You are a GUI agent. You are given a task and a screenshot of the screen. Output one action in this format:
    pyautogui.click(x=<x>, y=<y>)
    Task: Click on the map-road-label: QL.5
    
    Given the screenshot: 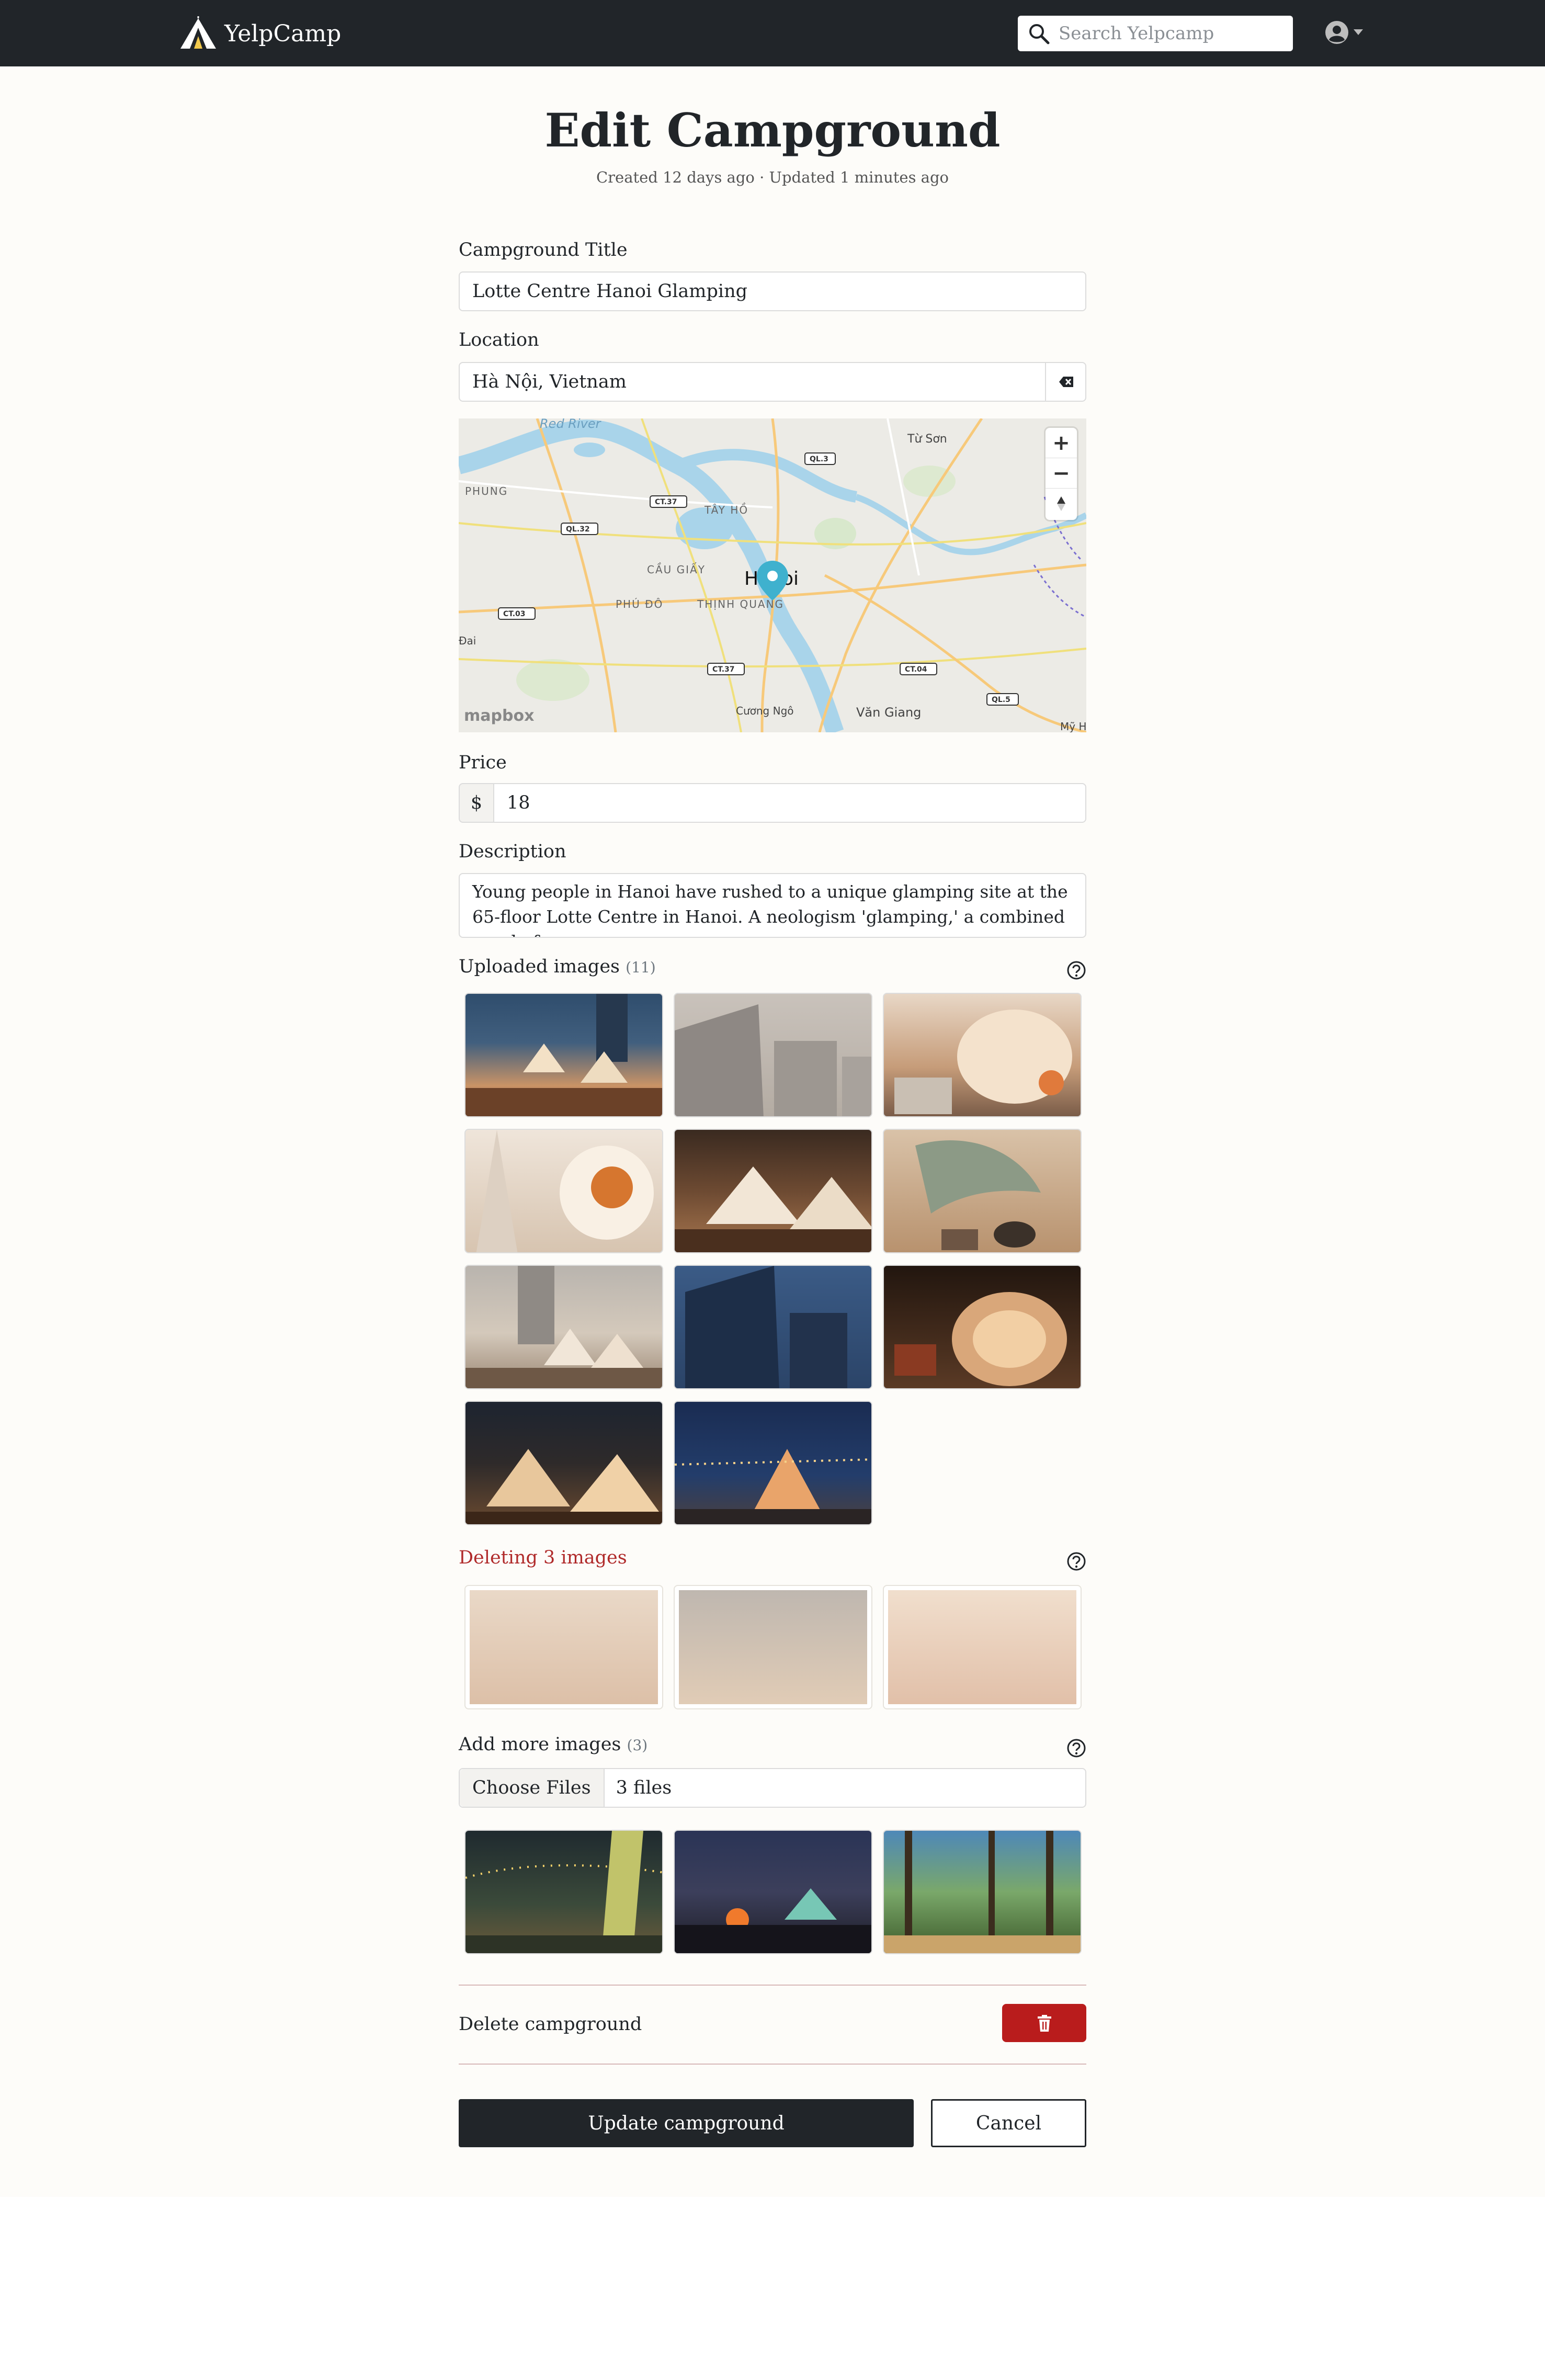 What is the action you would take?
    pyautogui.click(x=1001, y=700)
    